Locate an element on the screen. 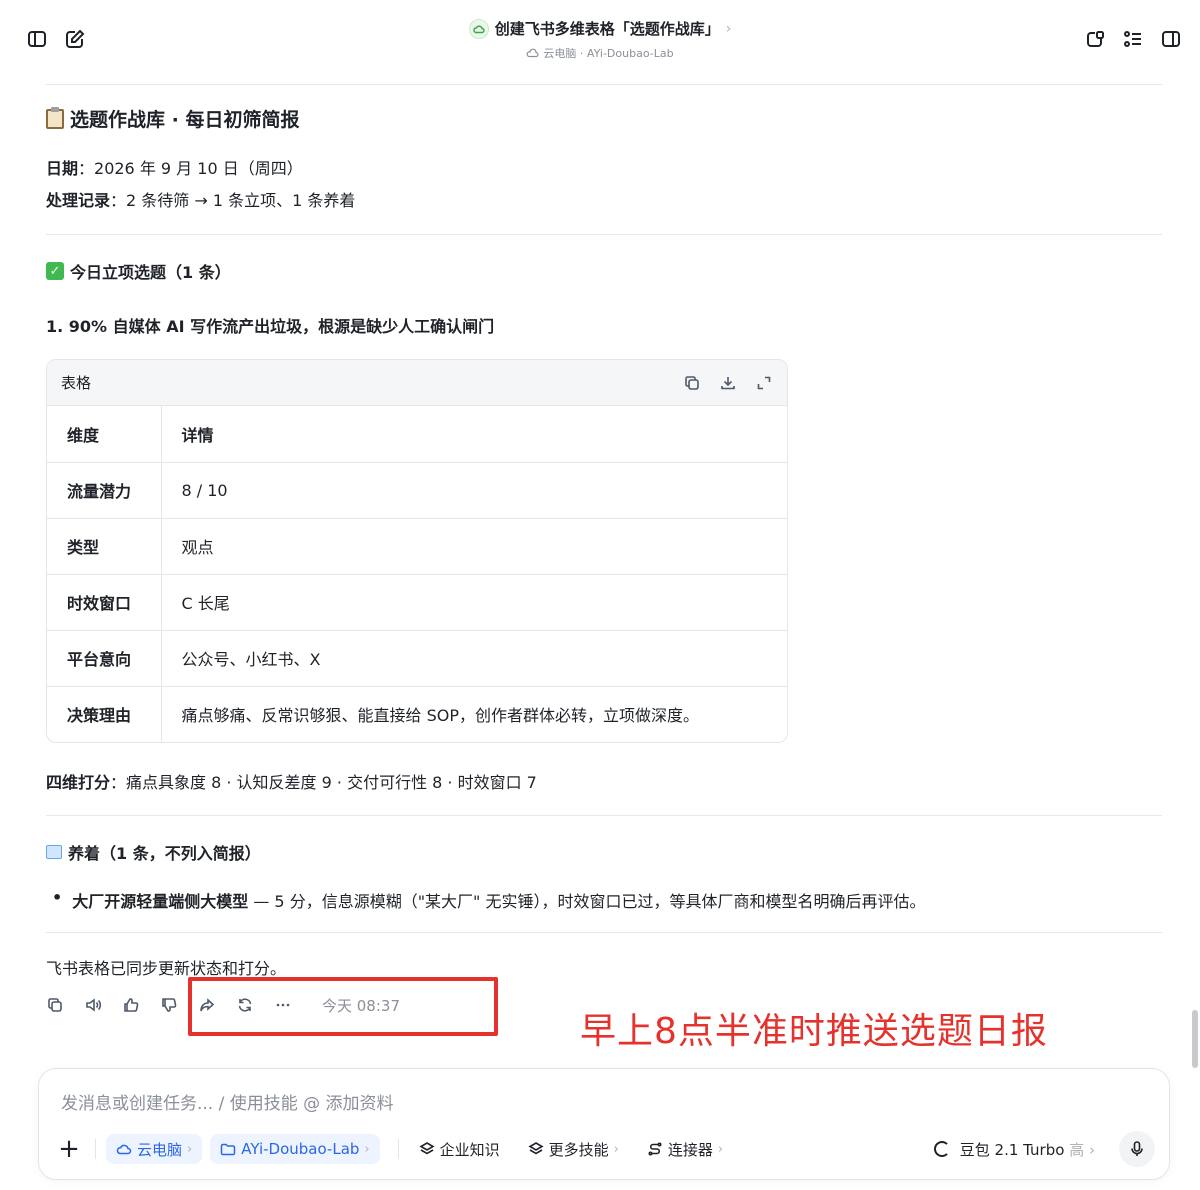  workspace-chip-label: AYi-Doubao-Lab is located at coordinates (300, 1149).